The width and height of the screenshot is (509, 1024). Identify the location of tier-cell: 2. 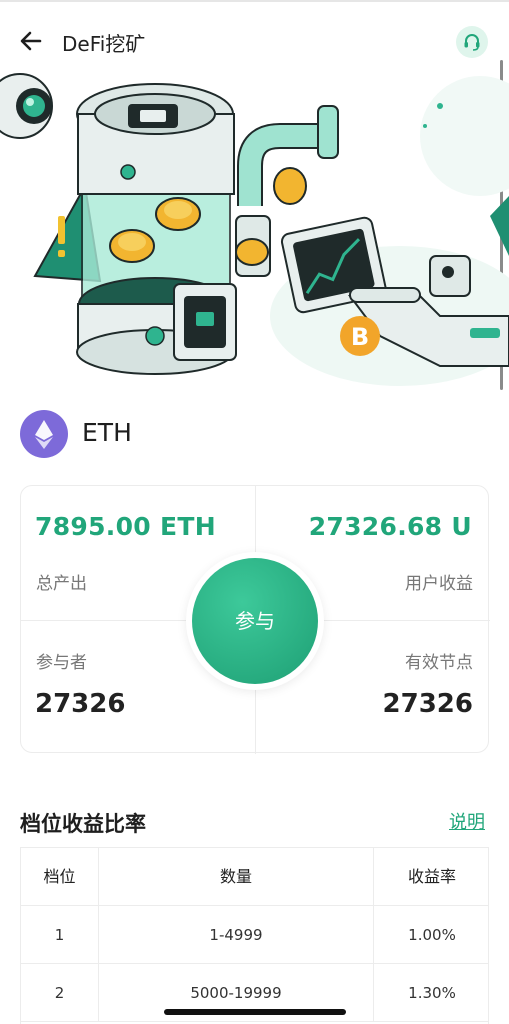
(60, 993).